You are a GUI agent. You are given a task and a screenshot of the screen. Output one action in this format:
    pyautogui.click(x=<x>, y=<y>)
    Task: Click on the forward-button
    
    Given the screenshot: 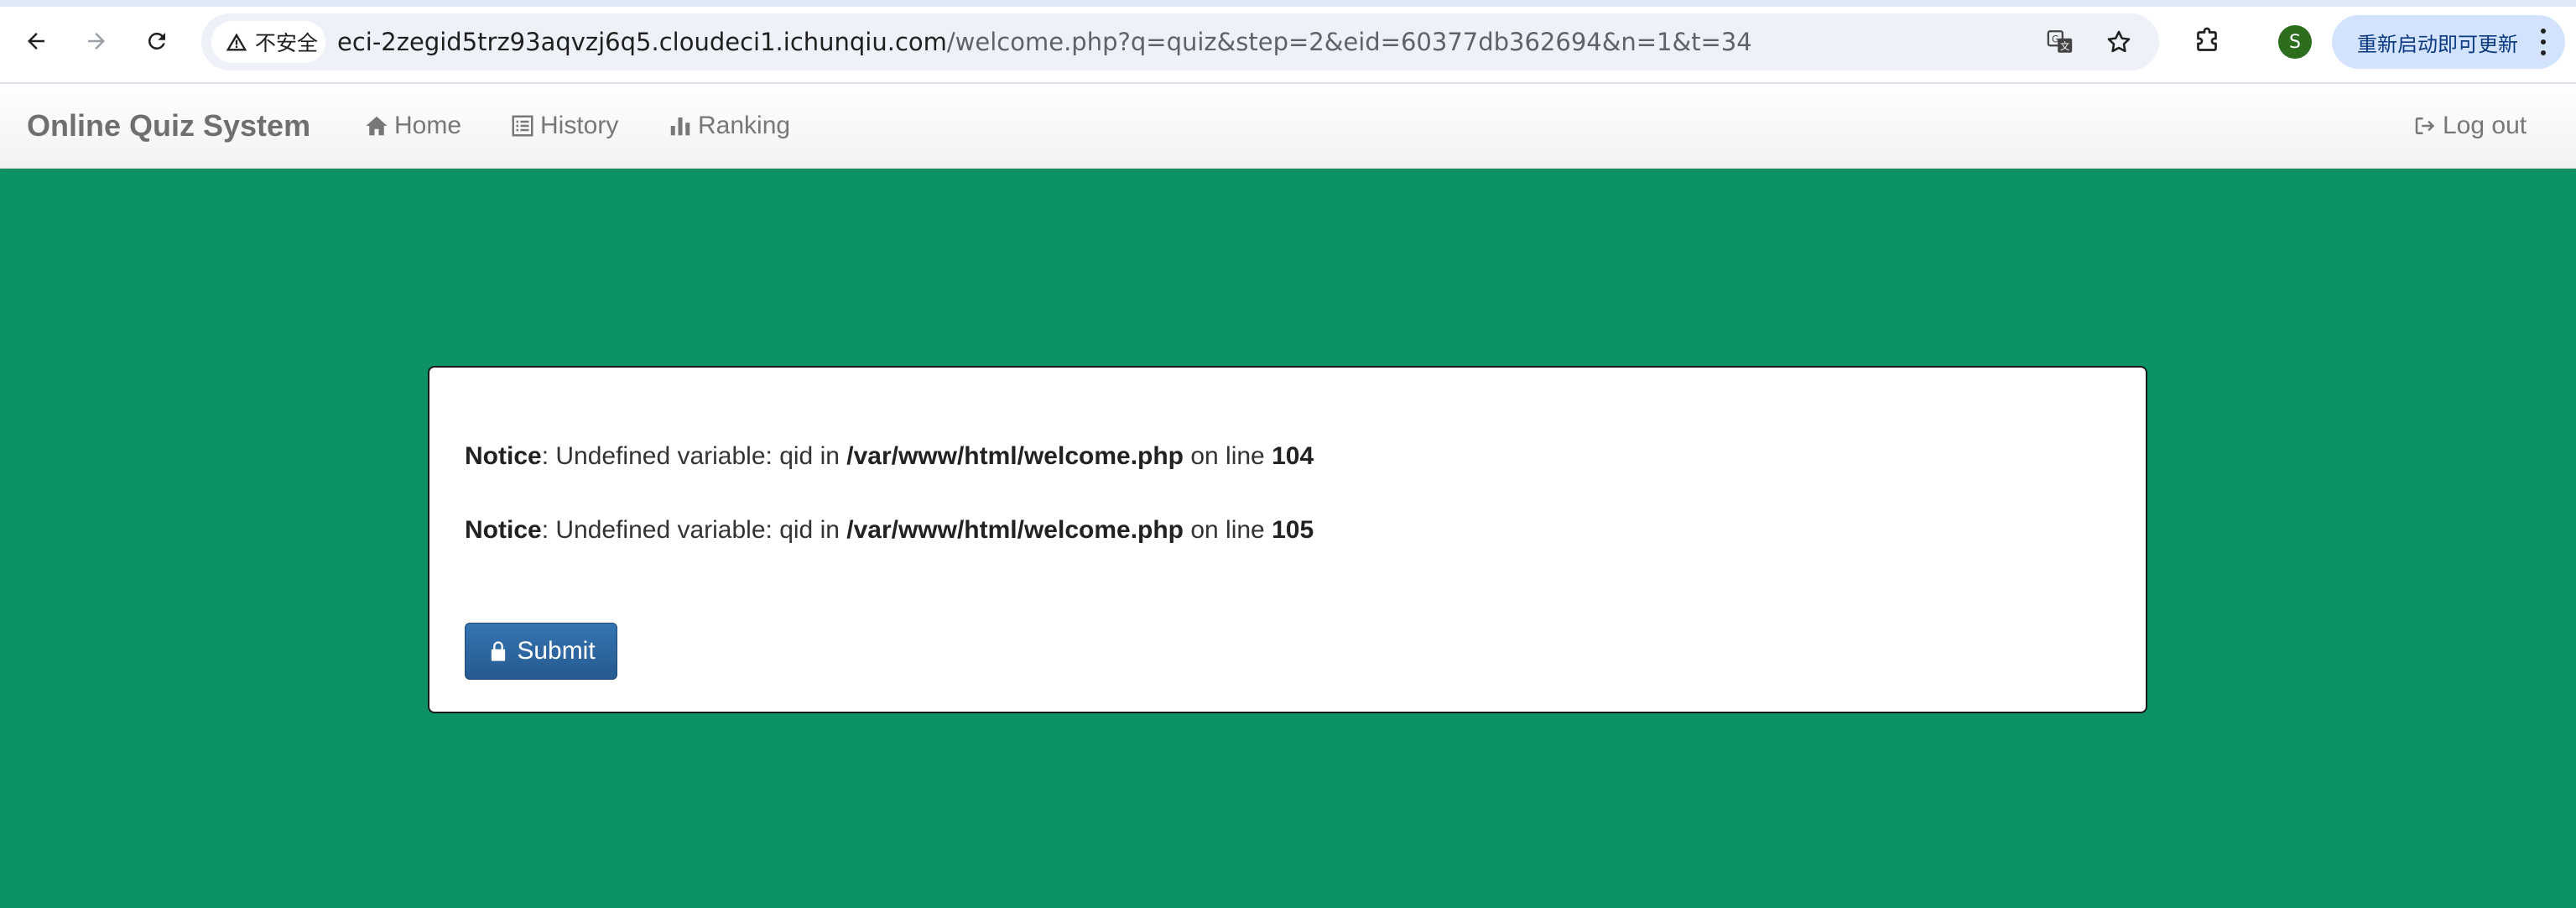 What is the action you would take?
    pyautogui.click(x=96, y=41)
    